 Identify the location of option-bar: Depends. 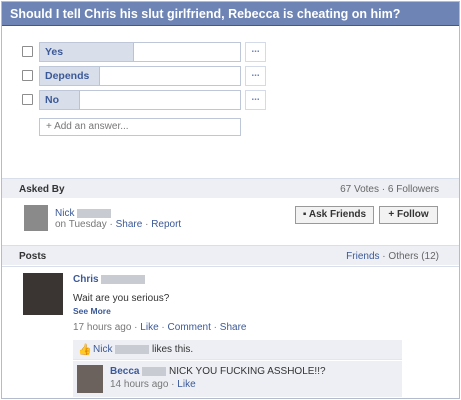
(140, 76).